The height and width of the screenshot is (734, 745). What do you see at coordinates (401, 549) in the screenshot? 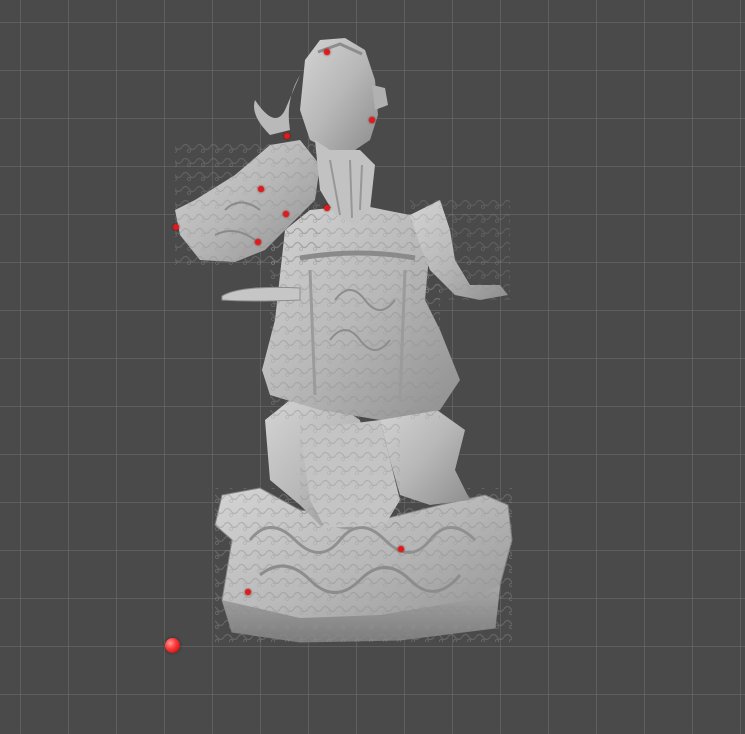
I see `point-base-center` at bounding box center [401, 549].